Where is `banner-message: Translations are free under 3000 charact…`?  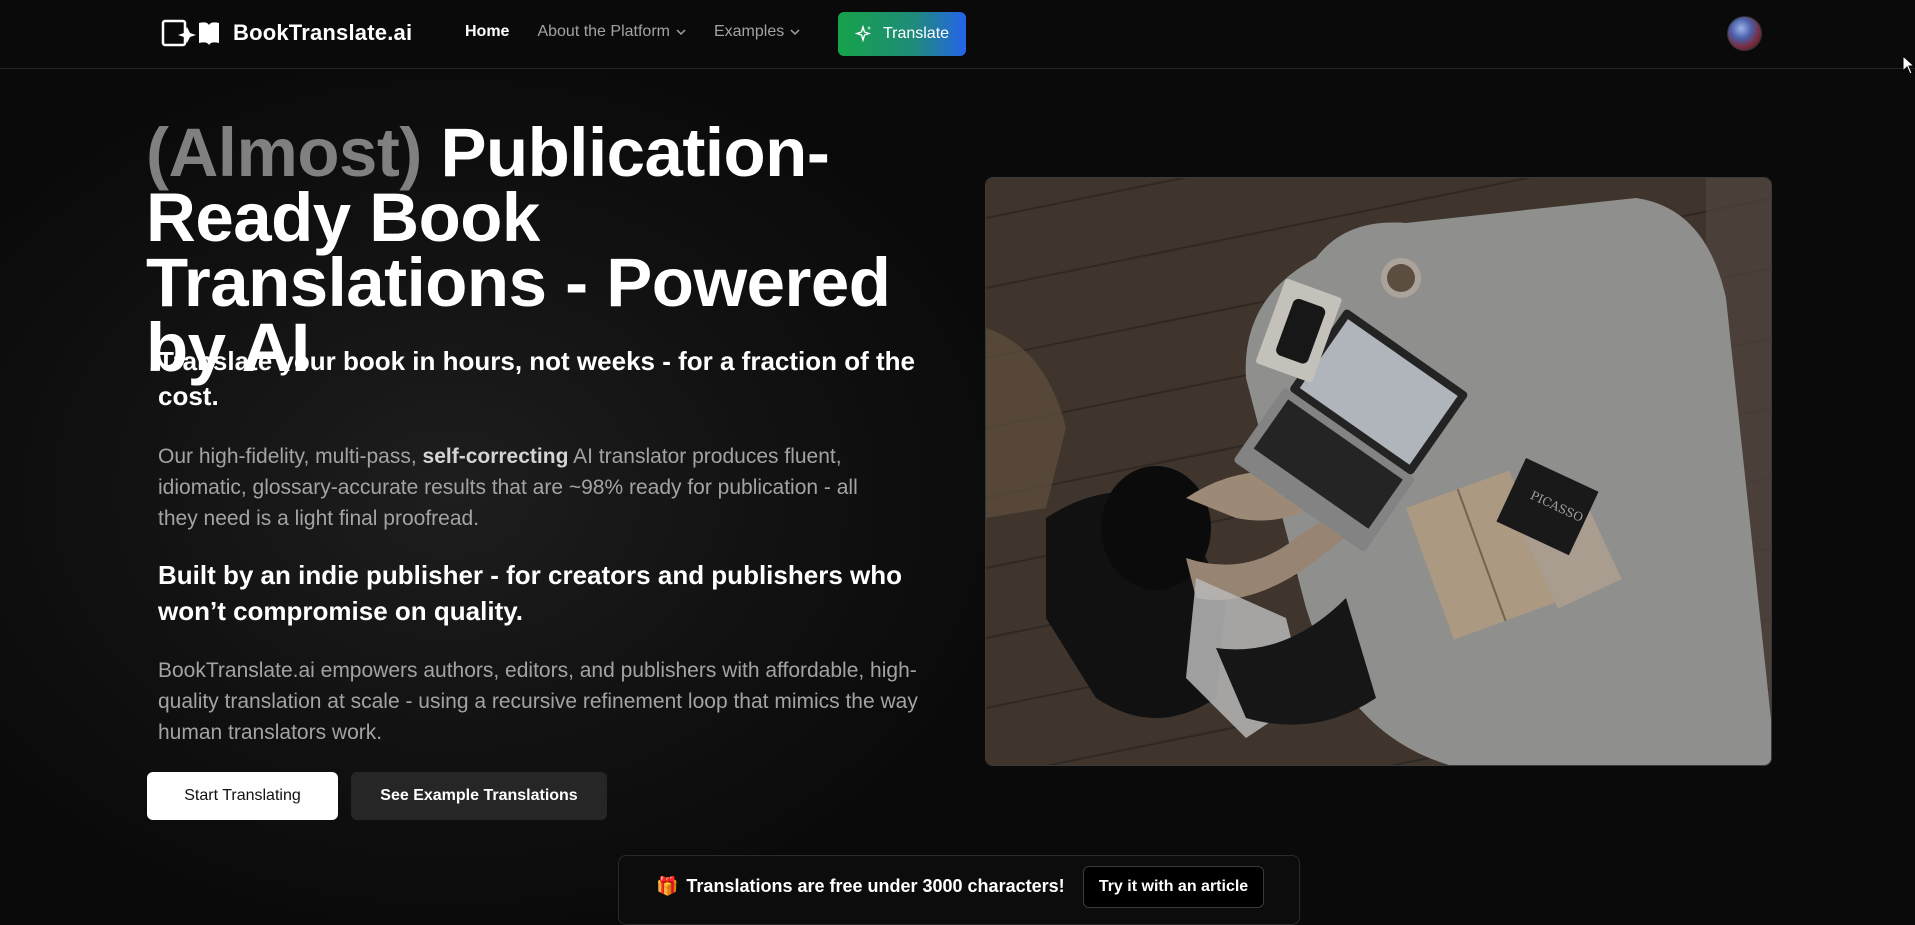
banner-message: Translations are free under 3000 charact… is located at coordinates (875, 886).